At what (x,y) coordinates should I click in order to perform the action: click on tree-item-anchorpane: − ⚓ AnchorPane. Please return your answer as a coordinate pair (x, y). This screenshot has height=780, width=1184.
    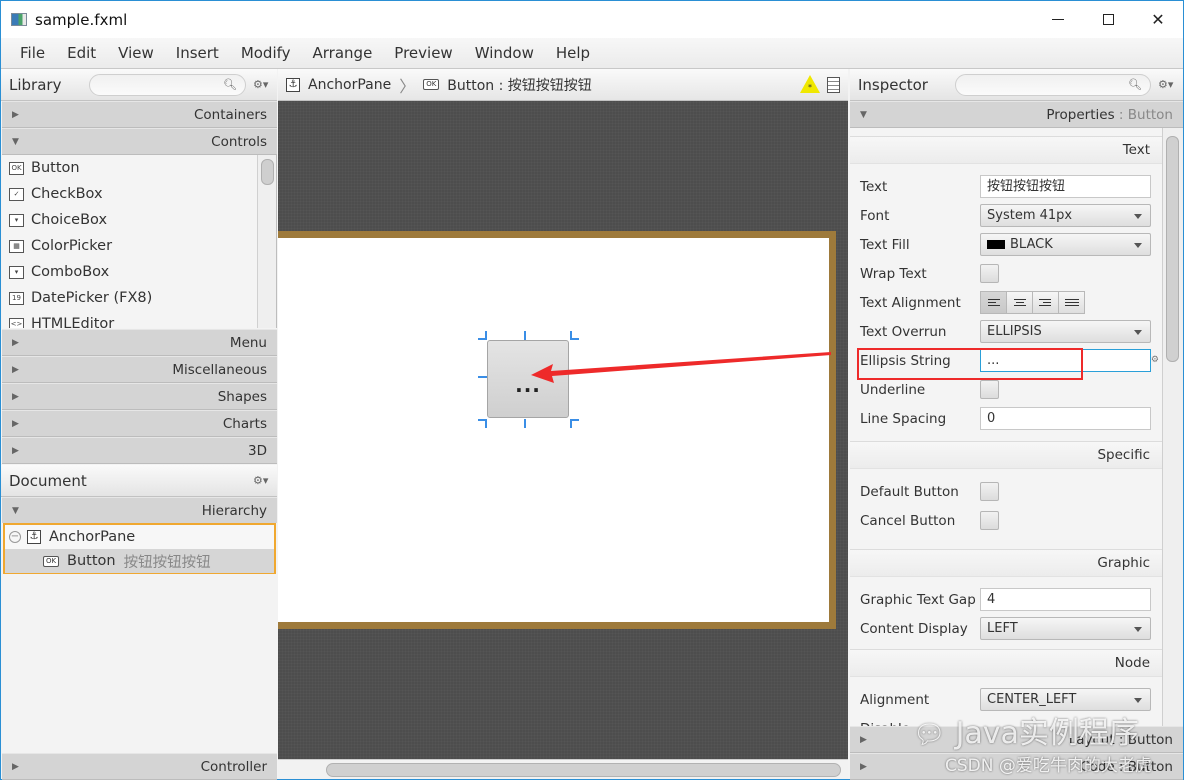
    Looking at the image, I should click on (139, 537).